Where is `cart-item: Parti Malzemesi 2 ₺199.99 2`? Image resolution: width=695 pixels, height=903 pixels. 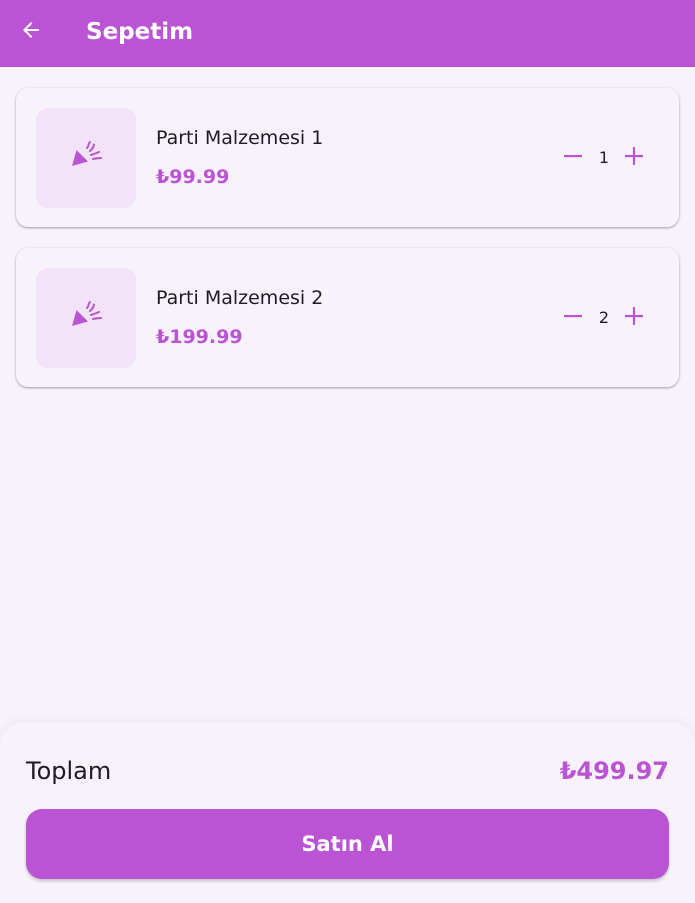 cart-item: Parti Malzemesi 2 ₺199.99 2 is located at coordinates (347, 317).